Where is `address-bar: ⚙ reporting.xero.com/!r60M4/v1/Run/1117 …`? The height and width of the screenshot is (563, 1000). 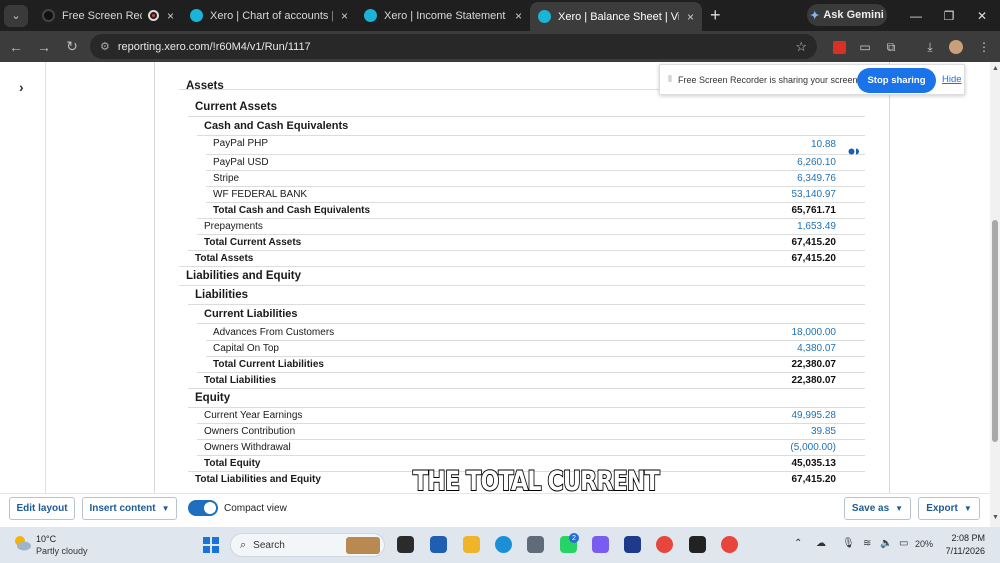 address-bar: ⚙ reporting.xero.com/!r60M4/v1/Run/1117 … is located at coordinates (453, 46).